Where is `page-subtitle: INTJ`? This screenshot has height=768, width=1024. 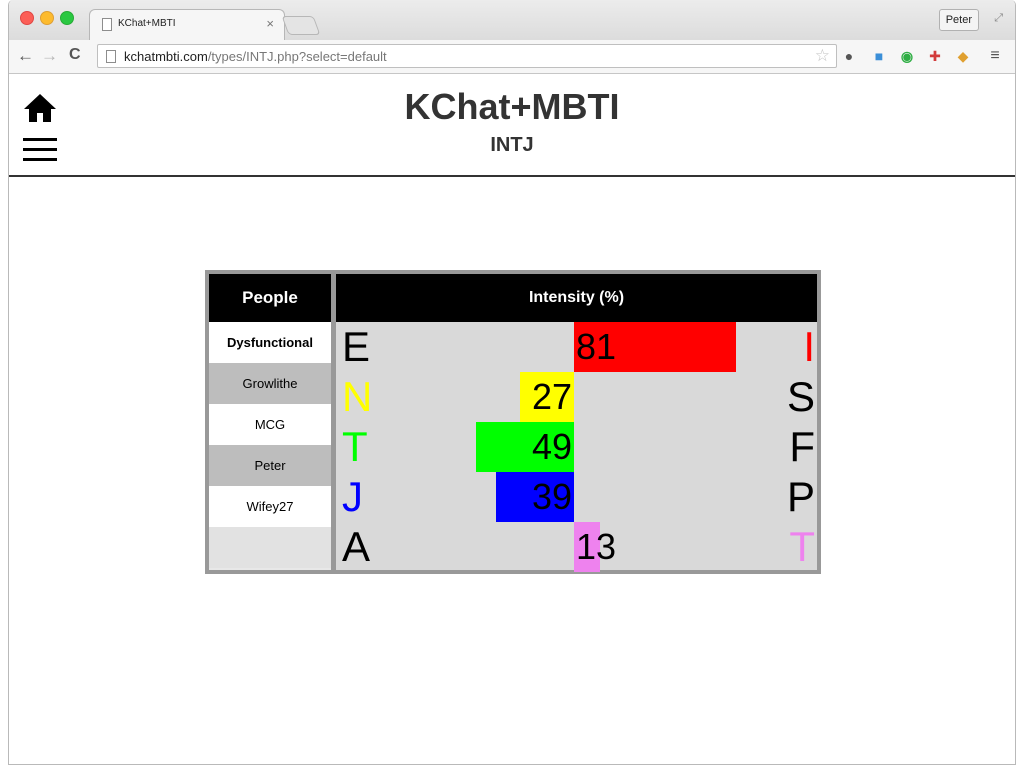 page-subtitle: INTJ is located at coordinates (512, 145).